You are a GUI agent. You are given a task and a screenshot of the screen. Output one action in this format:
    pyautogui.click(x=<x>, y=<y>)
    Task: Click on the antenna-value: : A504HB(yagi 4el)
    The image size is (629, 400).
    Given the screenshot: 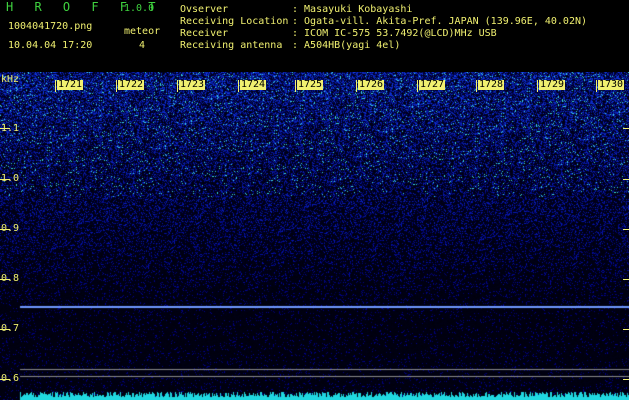 What is the action you would take?
    pyautogui.click(x=346, y=45)
    